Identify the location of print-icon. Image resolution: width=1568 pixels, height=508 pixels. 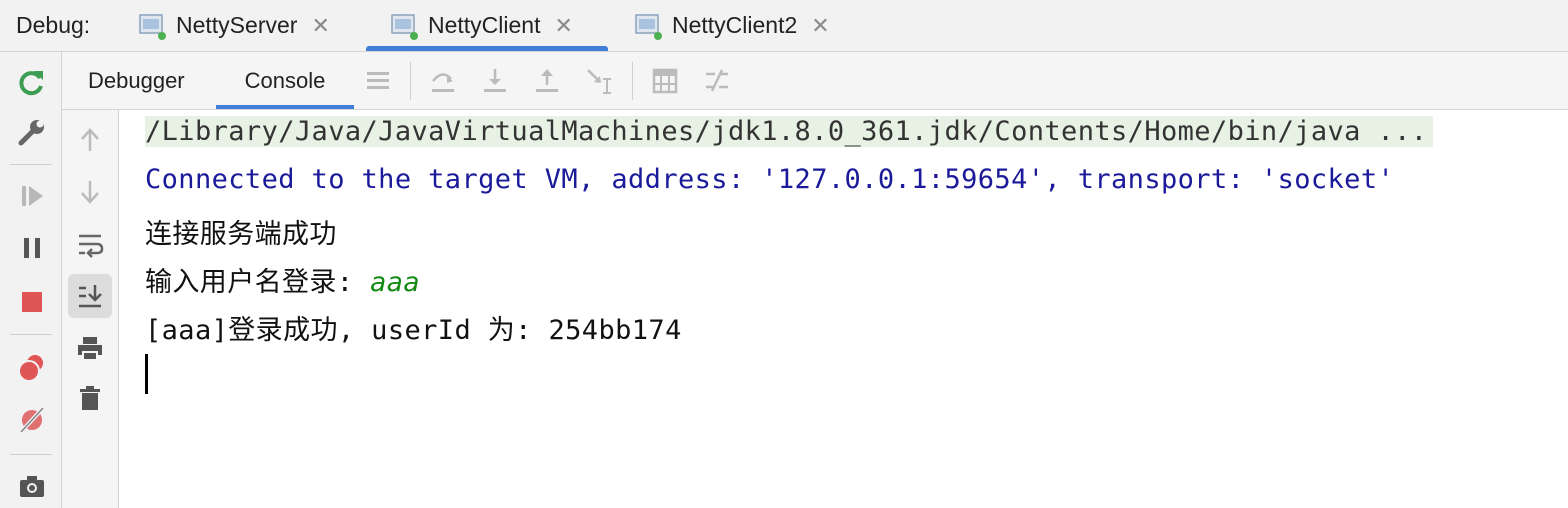
(90, 348).